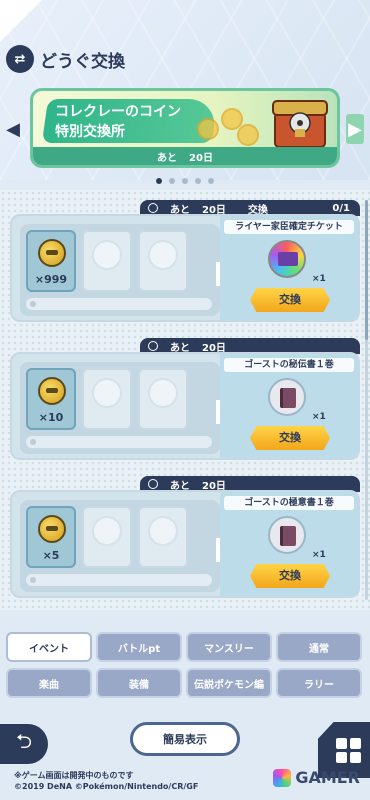 Image resolution: width=370 pixels, height=800 pixels. I want to click on corner-decoration, so click(21, 21).